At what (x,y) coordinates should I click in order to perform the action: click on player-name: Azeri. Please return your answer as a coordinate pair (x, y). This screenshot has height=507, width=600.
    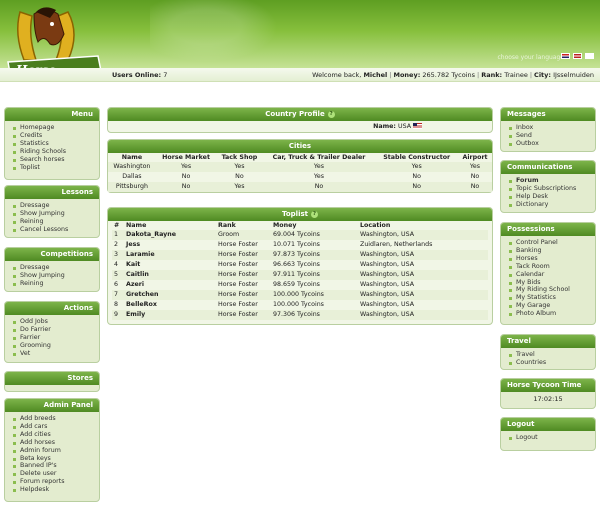
    Looking at the image, I should click on (170, 285).